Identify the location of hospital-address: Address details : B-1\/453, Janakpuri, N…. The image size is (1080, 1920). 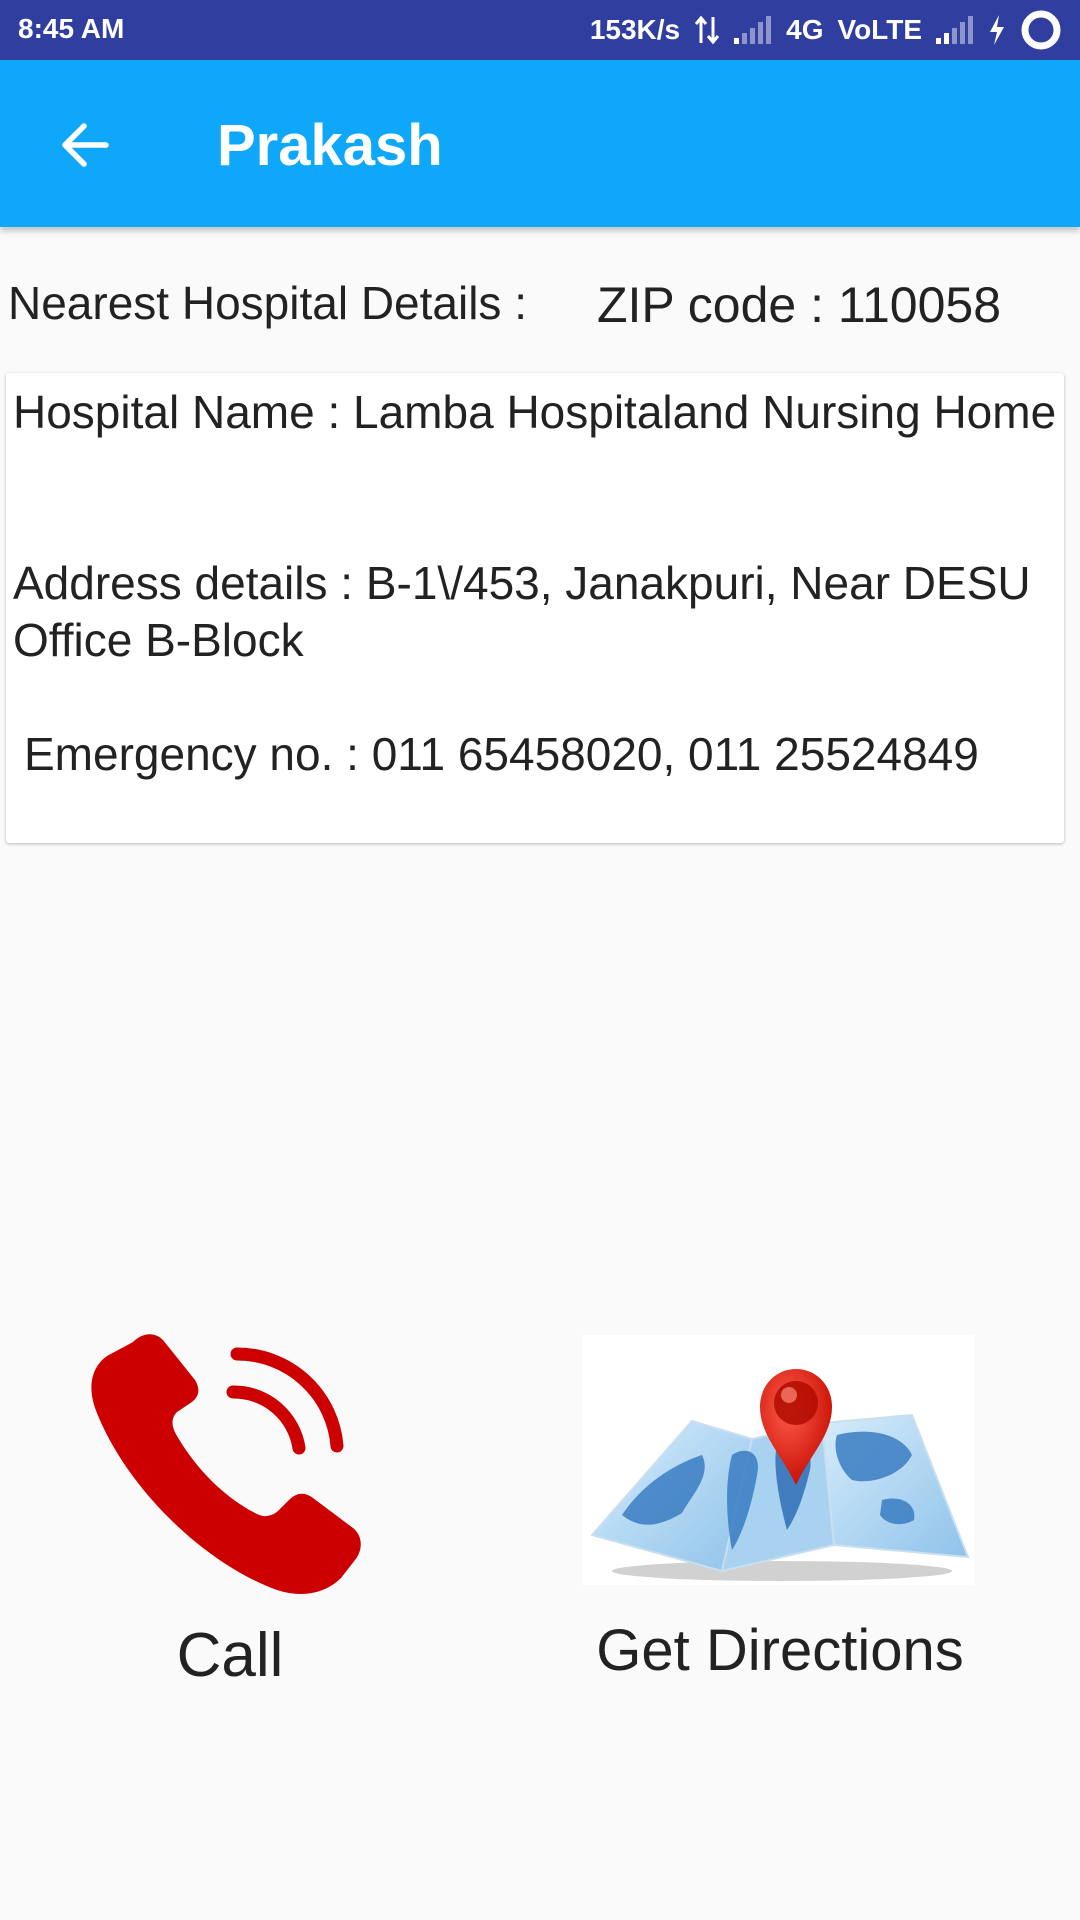
(522, 611).